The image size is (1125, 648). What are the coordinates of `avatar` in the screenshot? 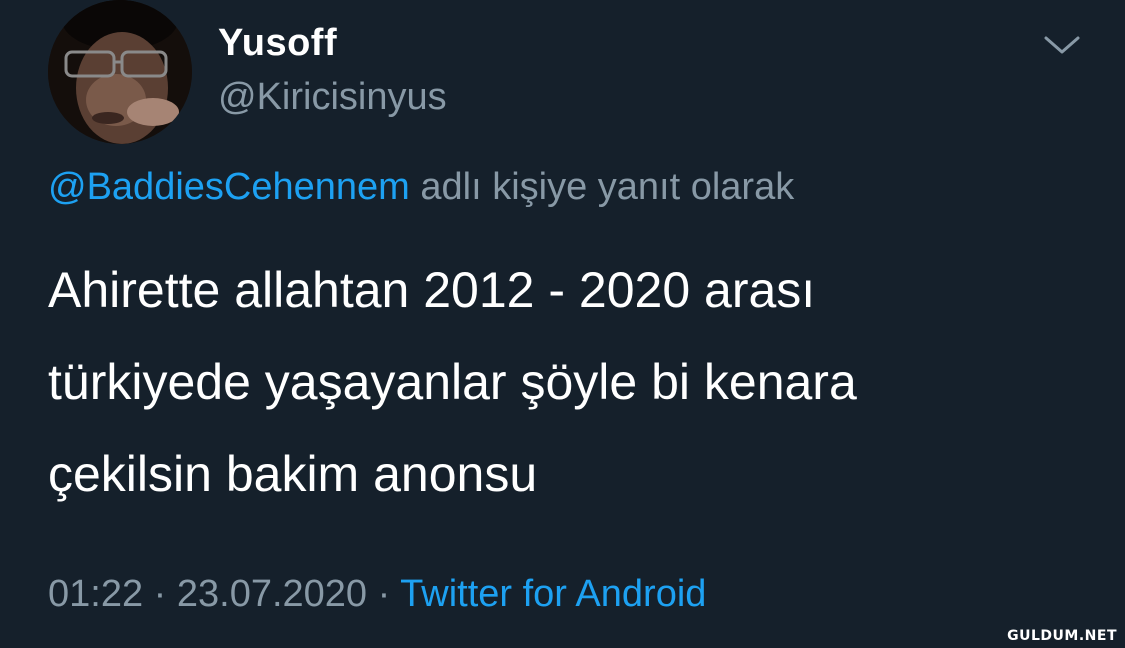 It's located at (120, 72).